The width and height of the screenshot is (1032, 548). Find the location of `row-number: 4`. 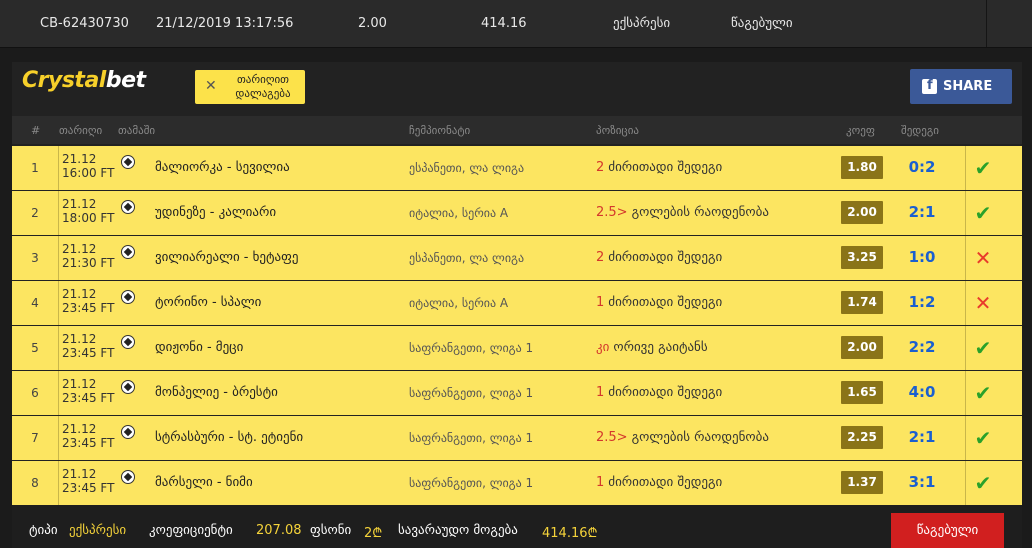

row-number: 4 is located at coordinates (35, 303).